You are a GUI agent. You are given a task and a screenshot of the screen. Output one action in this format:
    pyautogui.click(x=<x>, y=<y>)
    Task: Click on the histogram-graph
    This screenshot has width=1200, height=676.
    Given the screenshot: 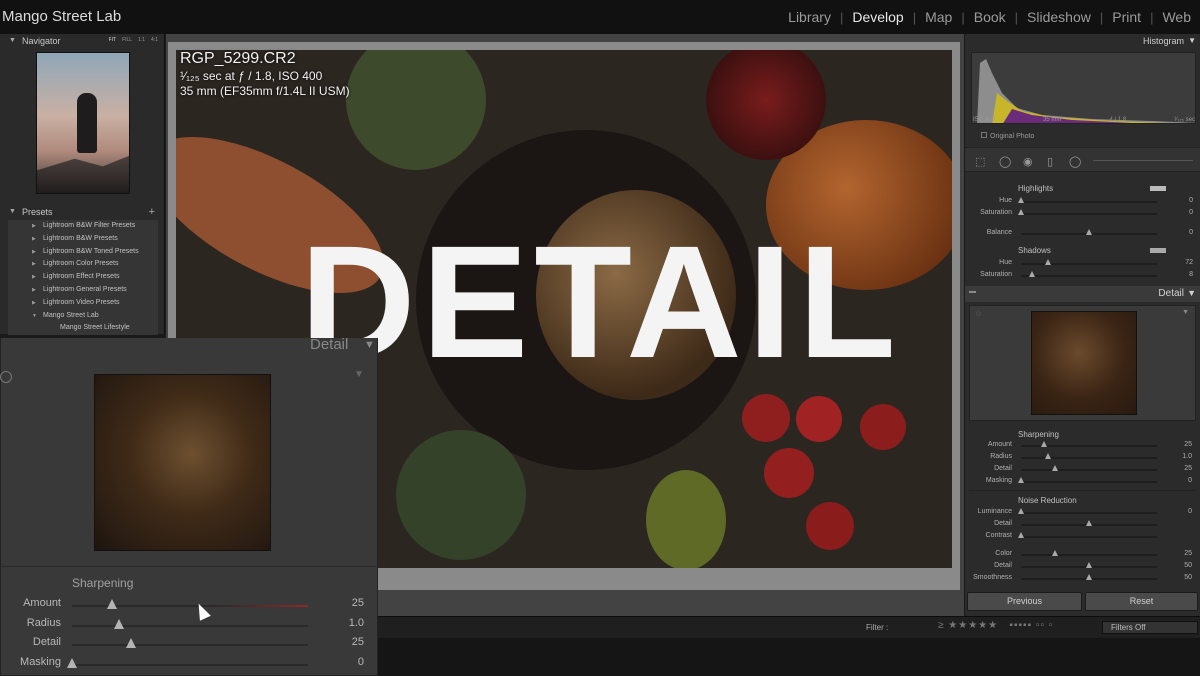 What is the action you would take?
    pyautogui.click(x=1083, y=88)
    